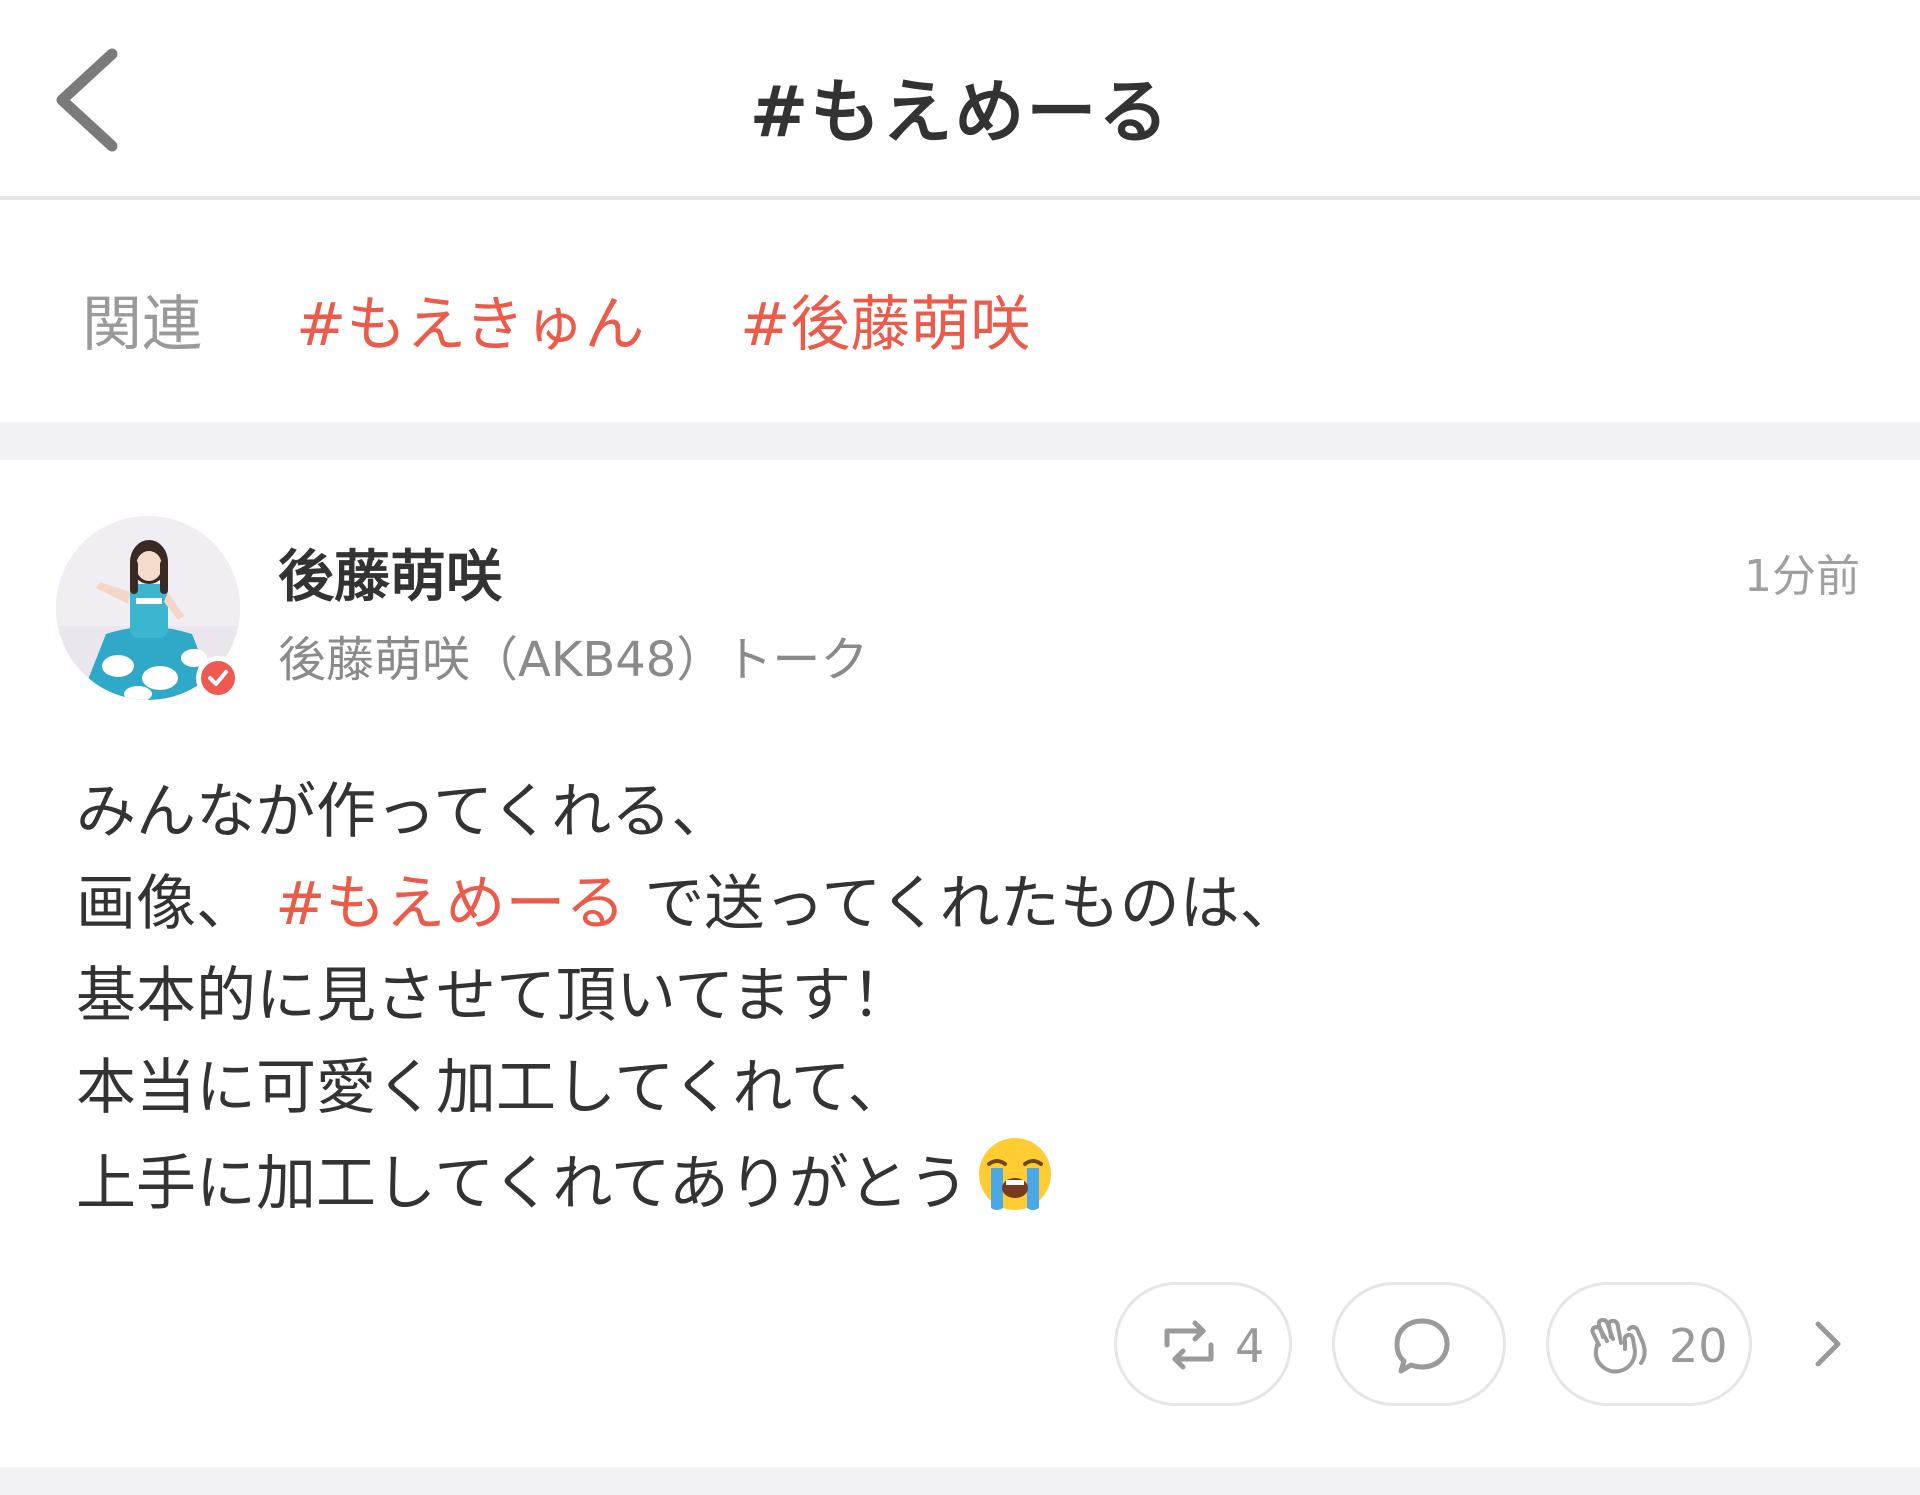 The width and height of the screenshot is (1920, 1495). What do you see at coordinates (404, 812) in the screenshot?
I see `post-body-line: みんなが作ってくれる、` at bounding box center [404, 812].